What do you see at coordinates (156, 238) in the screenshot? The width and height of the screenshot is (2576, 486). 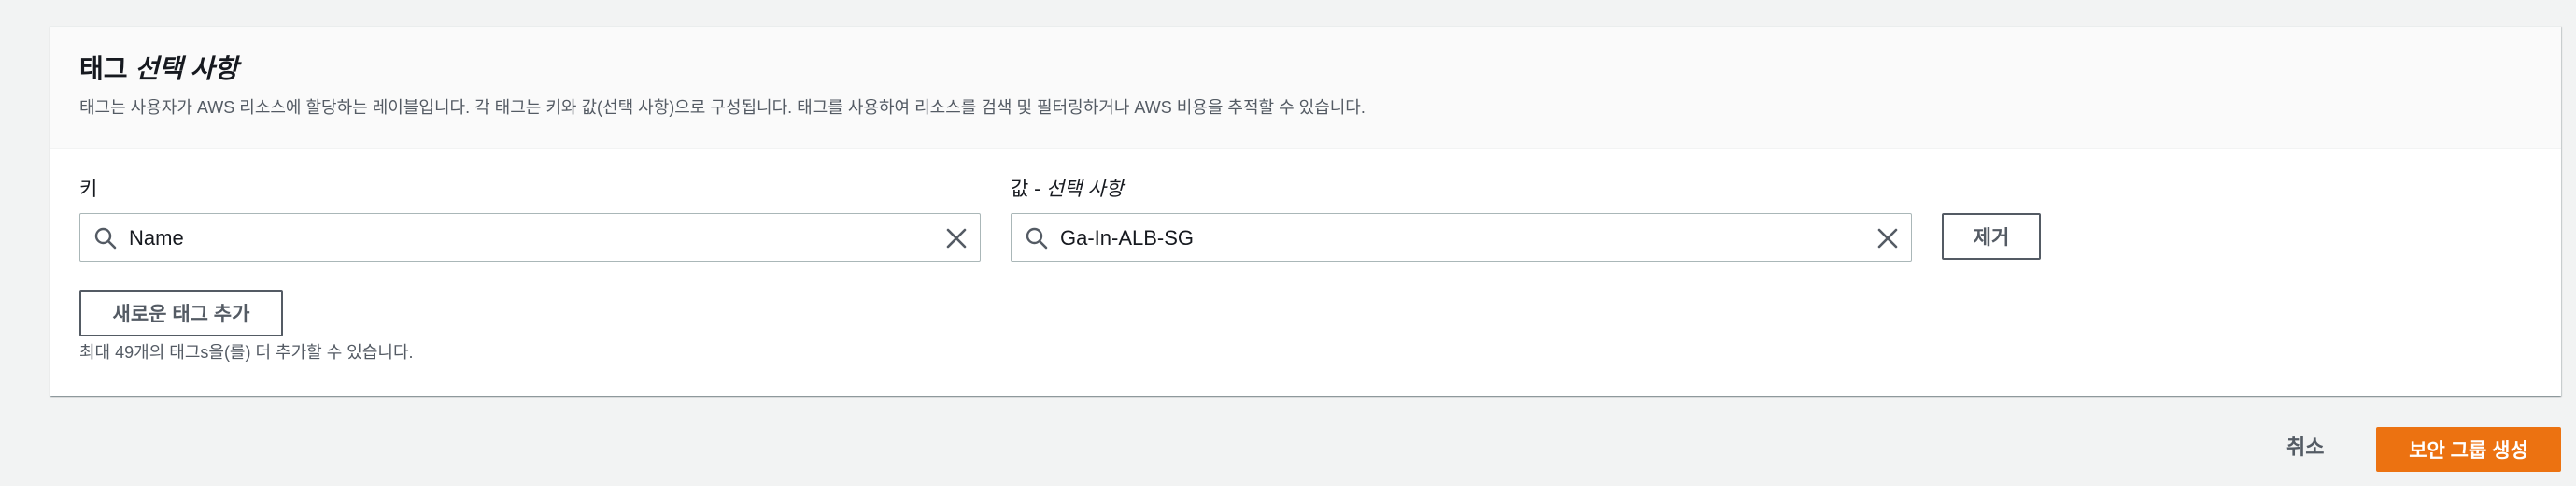 I see `tag-key-value: Name` at bounding box center [156, 238].